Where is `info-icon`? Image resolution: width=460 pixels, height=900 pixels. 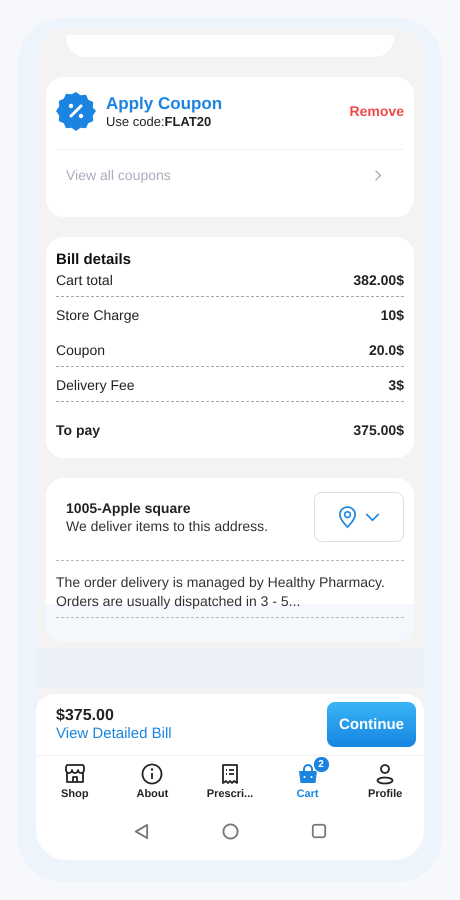 info-icon is located at coordinates (152, 774).